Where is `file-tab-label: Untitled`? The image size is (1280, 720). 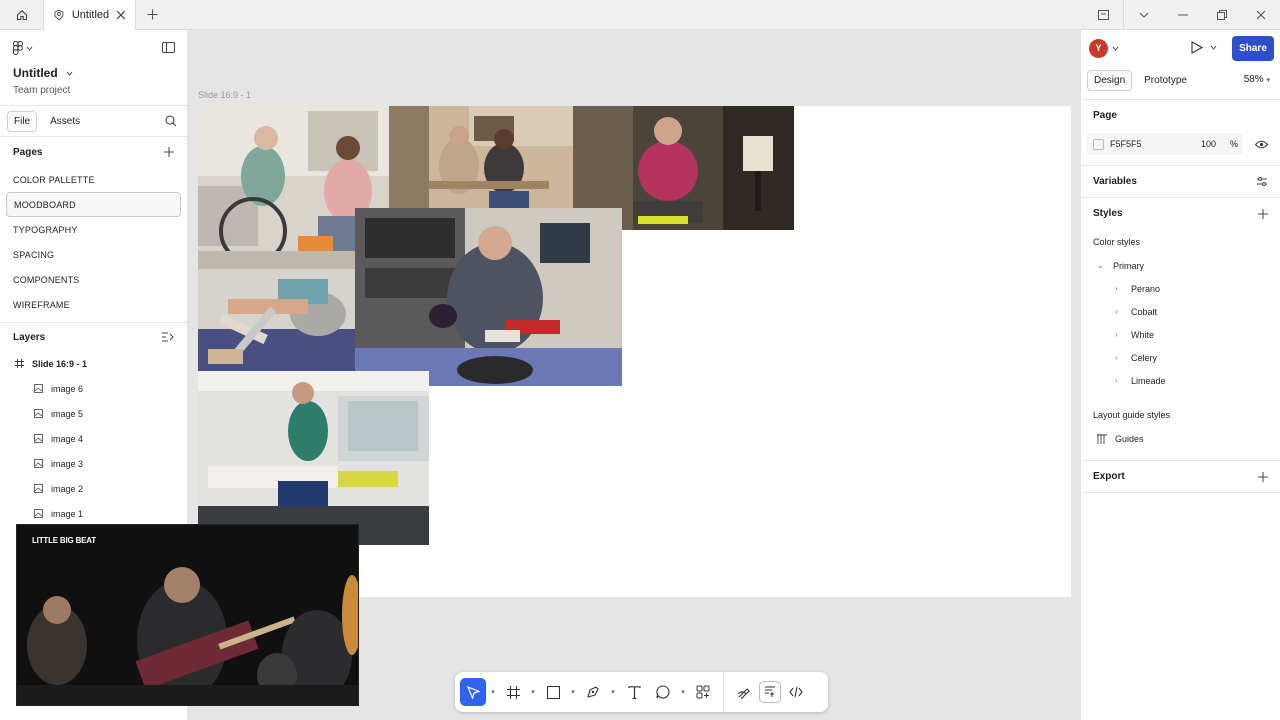 file-tab-label: Untitled is located at coordinates (90, 14).